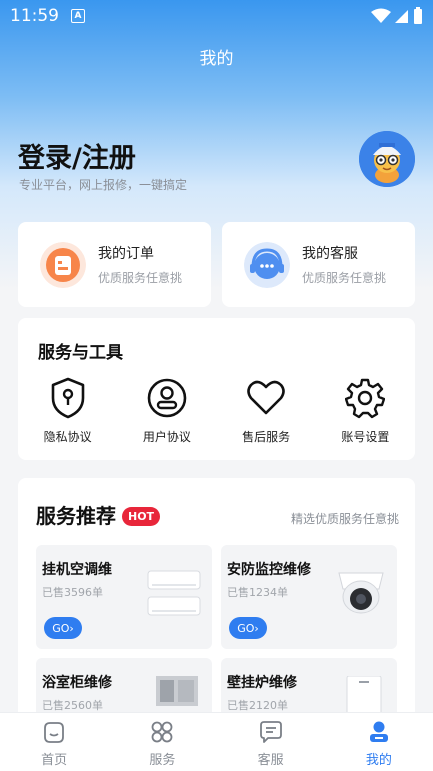  I want to click on tab-mine: 我的, so click(379, 742).